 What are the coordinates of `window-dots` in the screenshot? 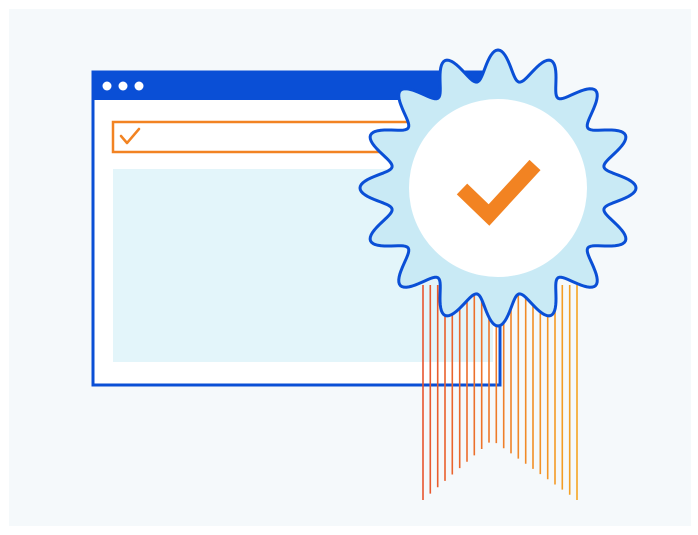 It's located at (123, 86).